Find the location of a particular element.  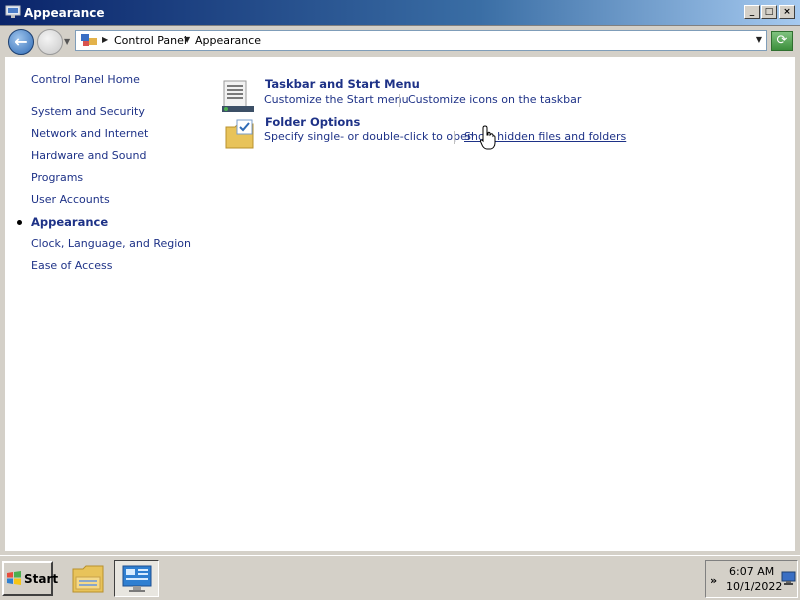

title-bar: Appearance _ □ × is located at coordinates (400, 13).